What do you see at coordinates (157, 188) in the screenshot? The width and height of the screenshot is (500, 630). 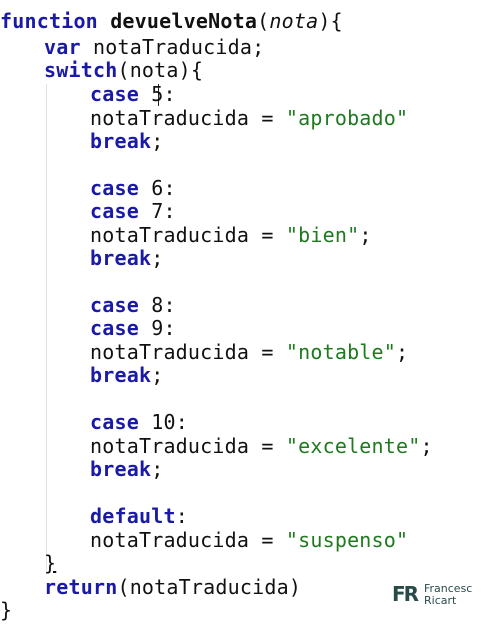 I see `case-value: 6:` at bounding box center [157, 188].